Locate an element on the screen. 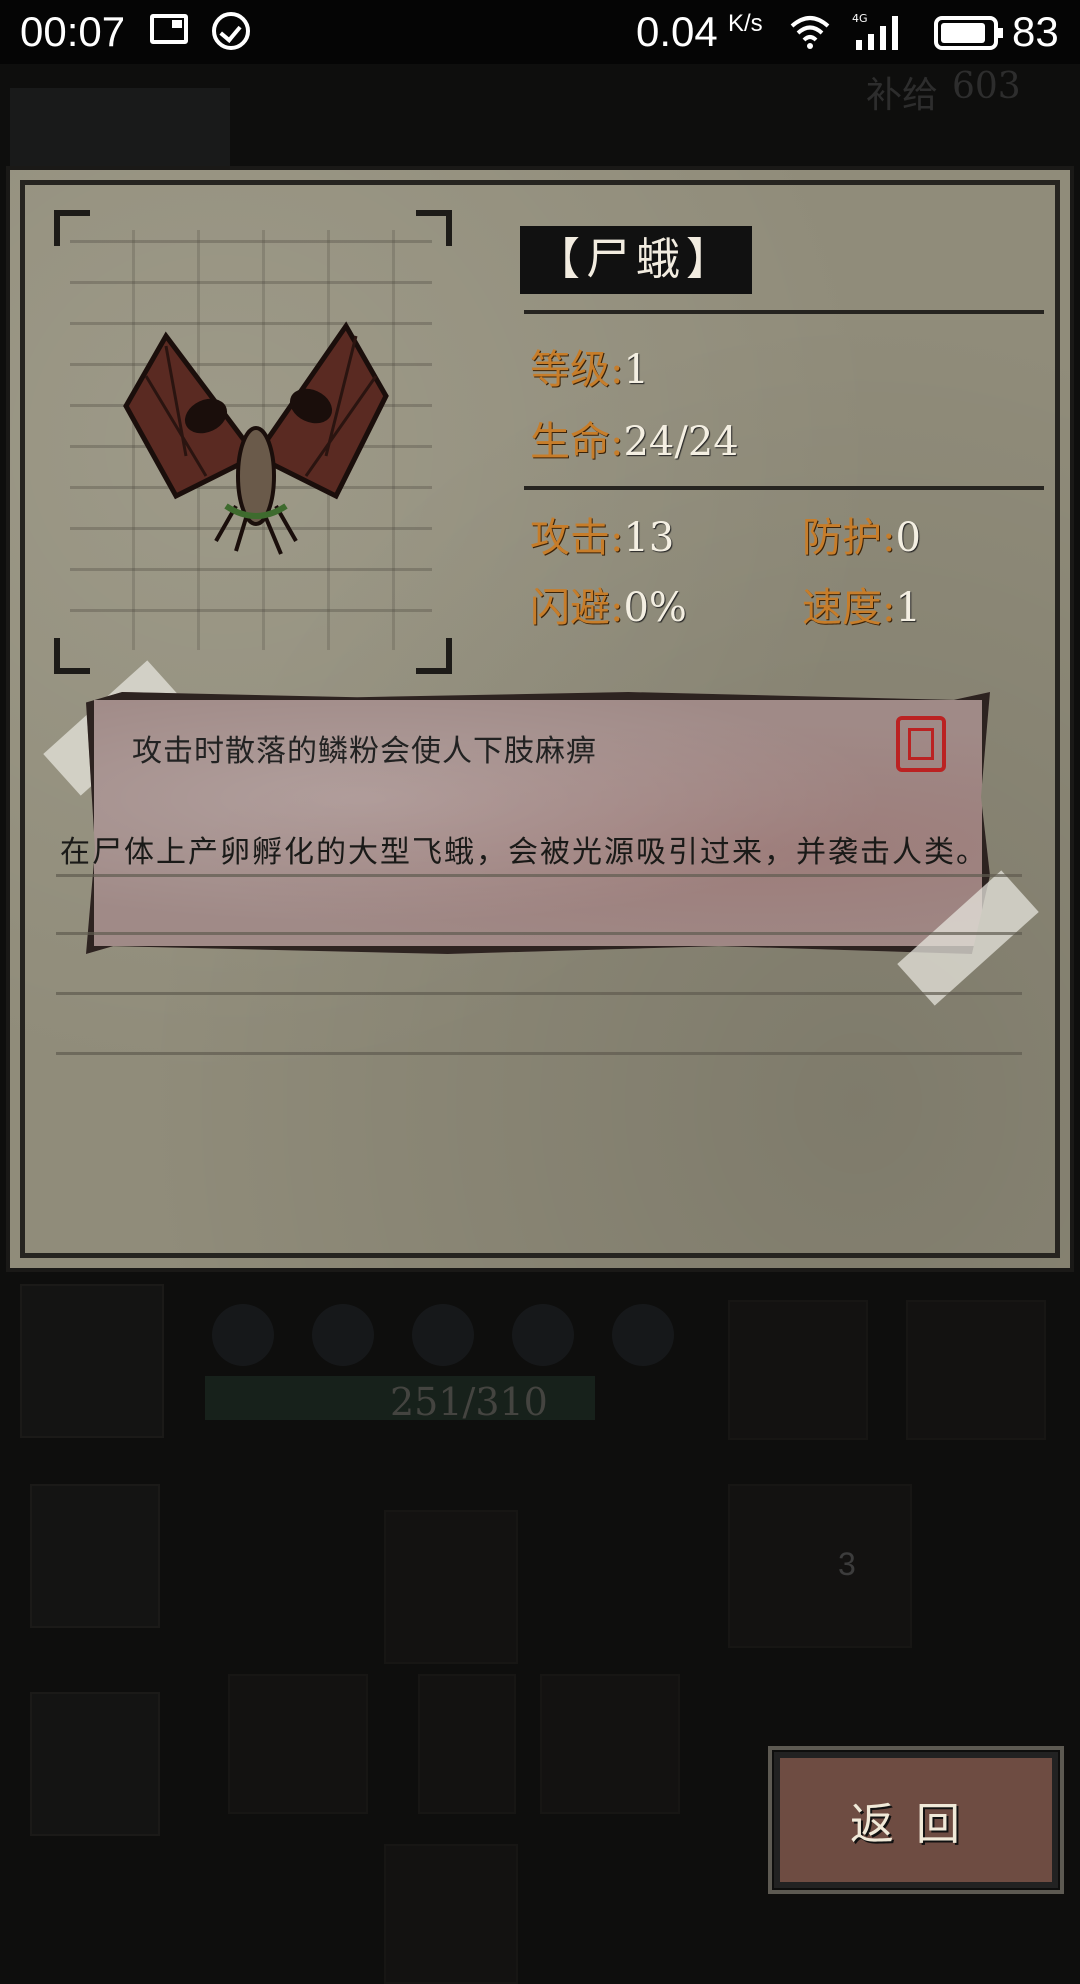  stat-level: 等级:1 is located at coordinates (589, 370).